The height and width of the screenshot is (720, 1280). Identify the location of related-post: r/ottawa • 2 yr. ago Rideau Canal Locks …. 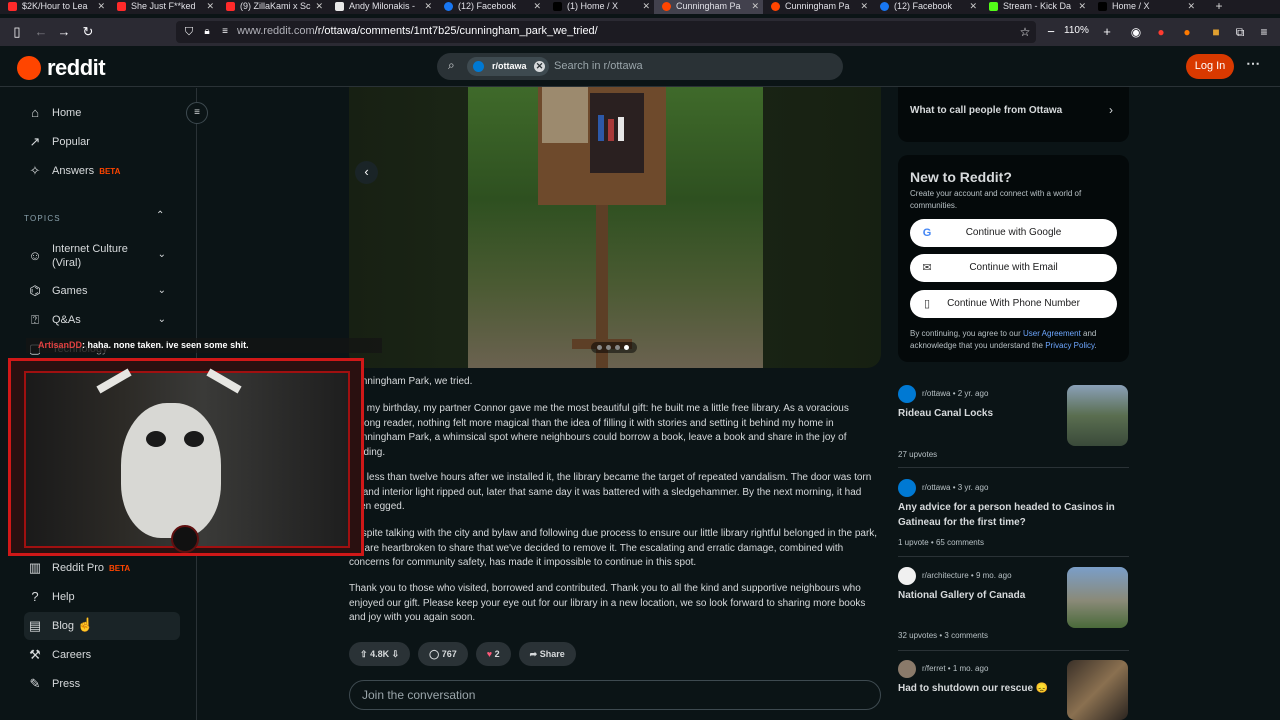
(1013, 426).